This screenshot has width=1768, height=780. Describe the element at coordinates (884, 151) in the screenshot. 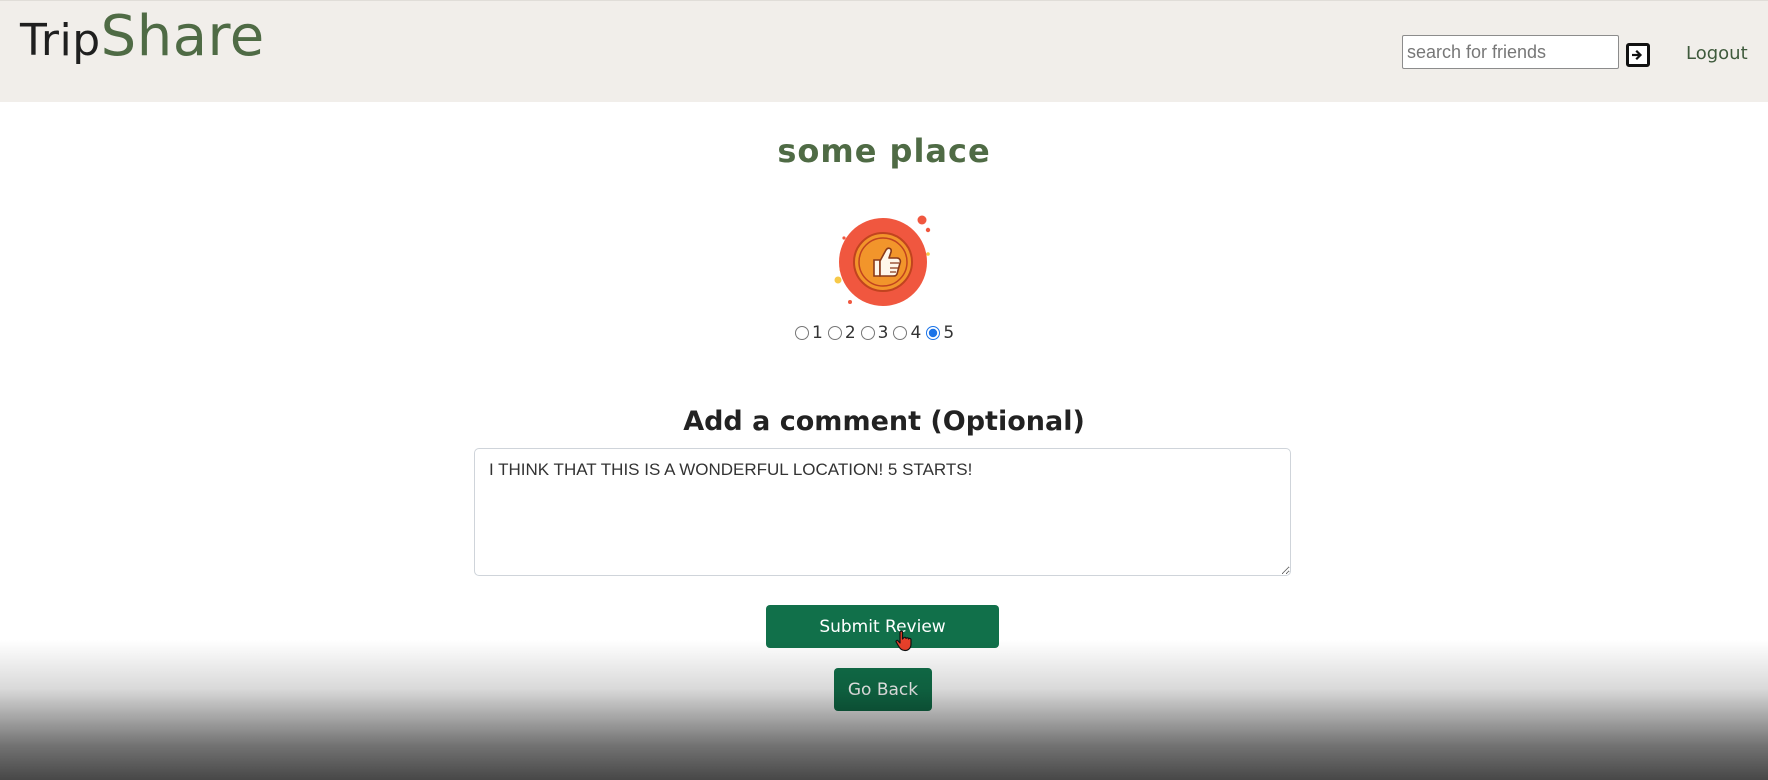

I see `place-title: some place` at that location.